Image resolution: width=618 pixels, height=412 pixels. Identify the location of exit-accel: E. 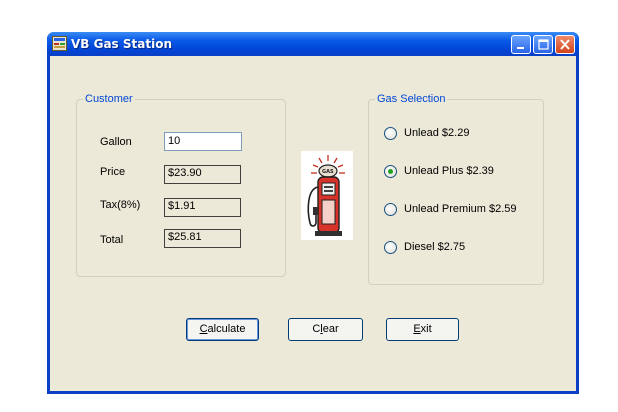
(417, 329).